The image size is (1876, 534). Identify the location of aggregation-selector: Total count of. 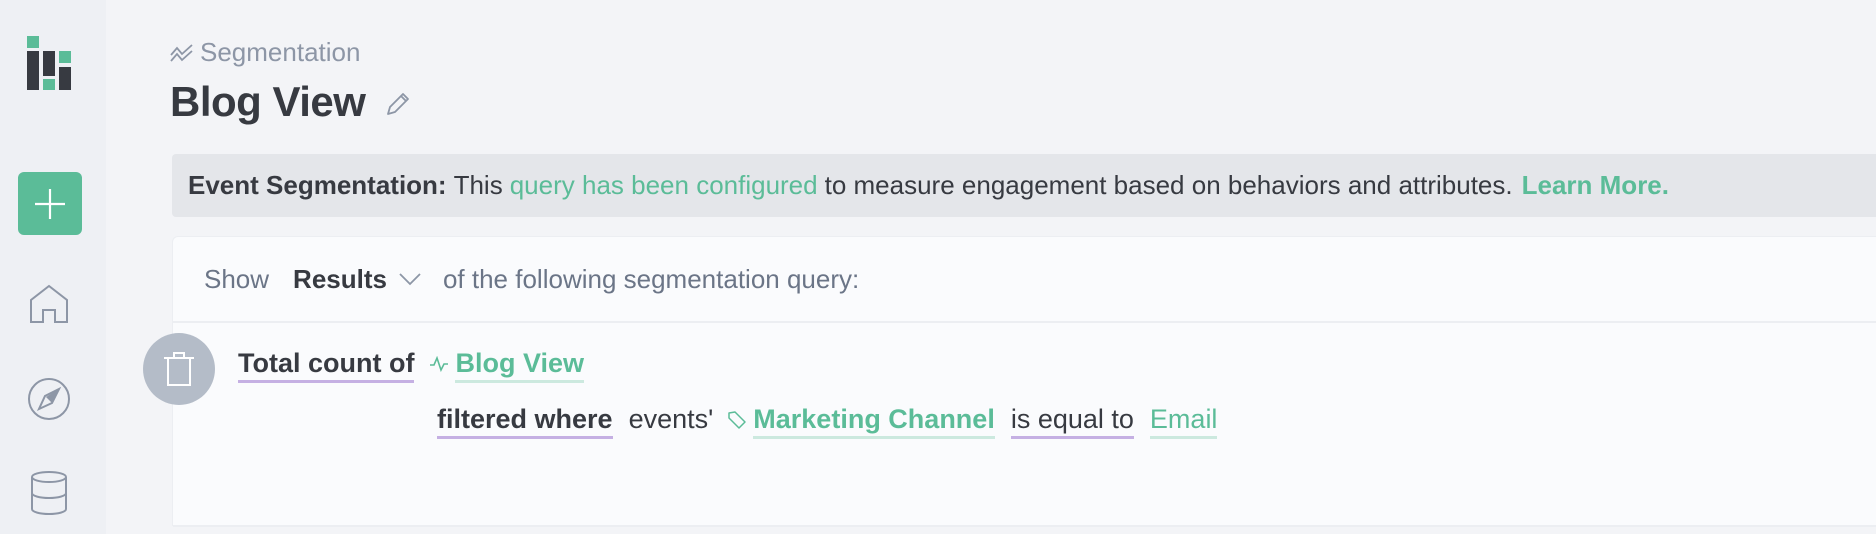
(326, 365).